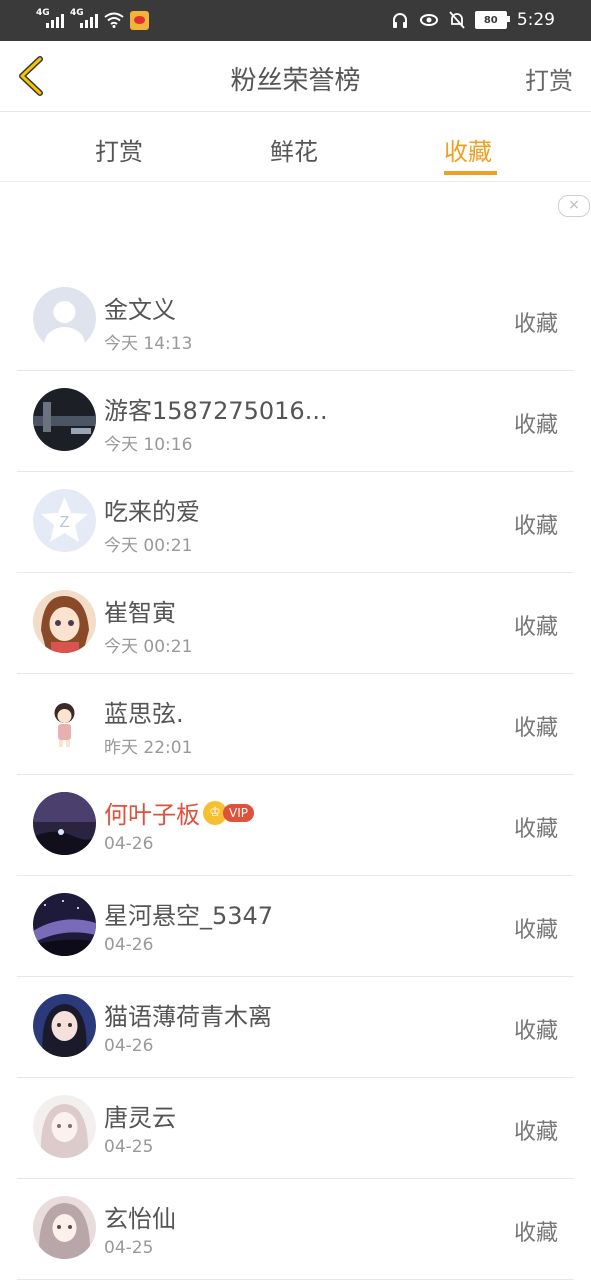 This screenshot has width=591, height=1280. I want to click on tab-reward: 打赏, so click(119, 149).